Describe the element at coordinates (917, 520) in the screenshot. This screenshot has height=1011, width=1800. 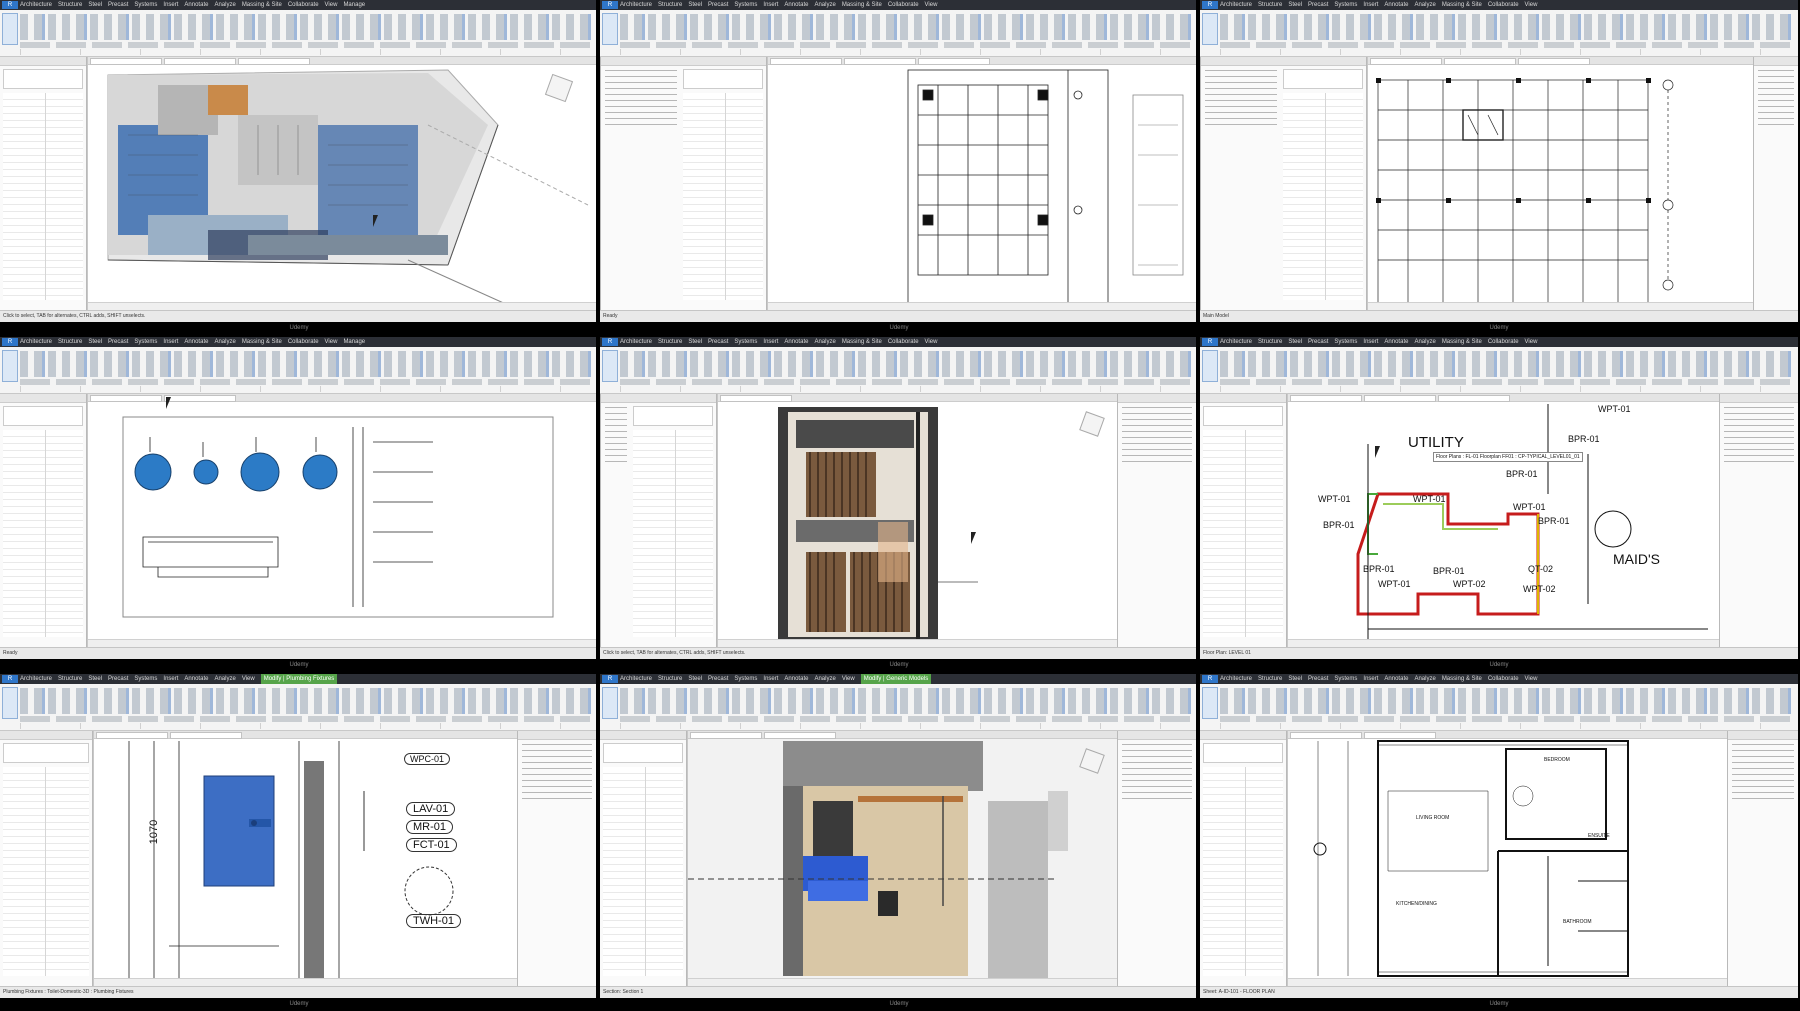
I see `view-3d-cabinet` at that location.